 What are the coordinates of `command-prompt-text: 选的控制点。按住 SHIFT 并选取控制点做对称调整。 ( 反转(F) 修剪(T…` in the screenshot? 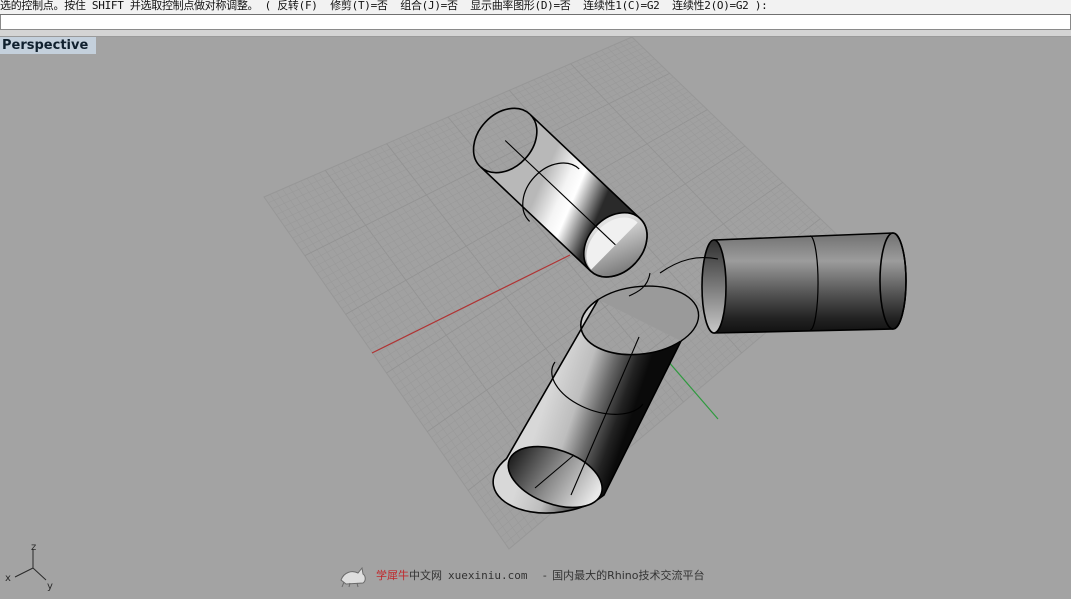 It's located at (384, 6).